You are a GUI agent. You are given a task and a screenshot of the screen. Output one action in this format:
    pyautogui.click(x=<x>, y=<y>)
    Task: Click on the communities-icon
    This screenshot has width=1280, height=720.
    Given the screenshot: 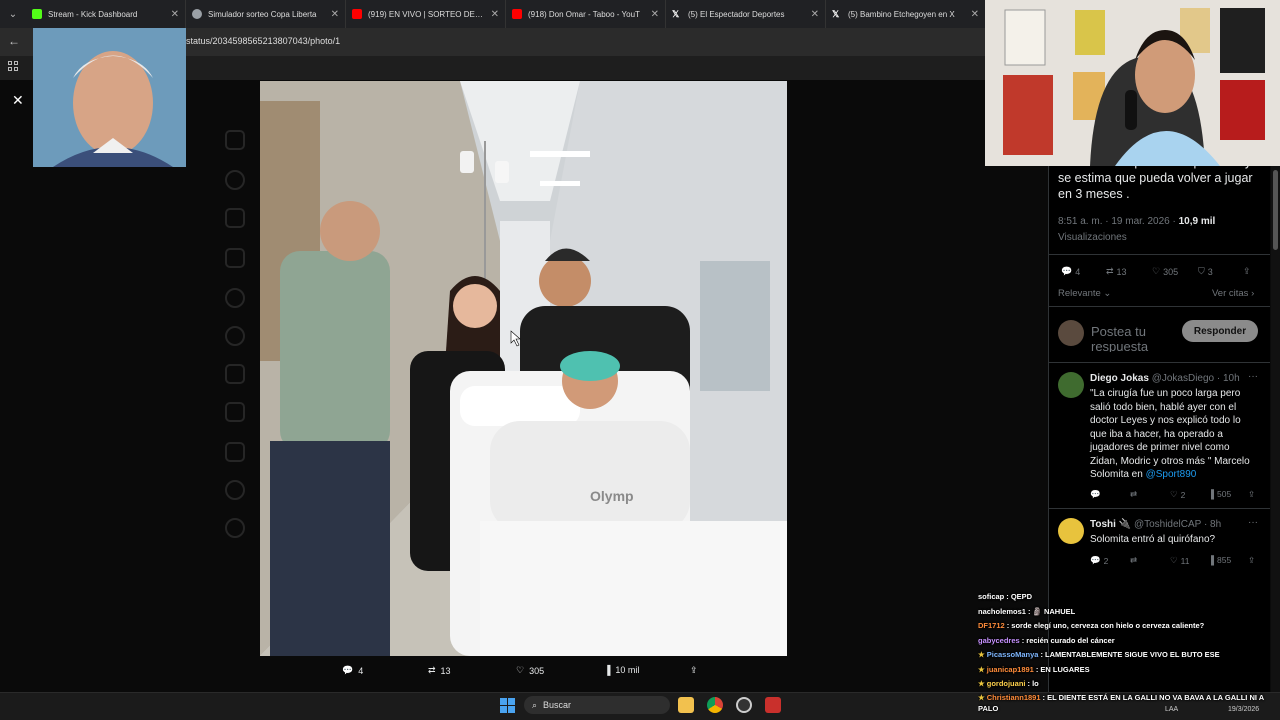 What is the action you would take?
    pyautogui.click(x=235, y=336)
    